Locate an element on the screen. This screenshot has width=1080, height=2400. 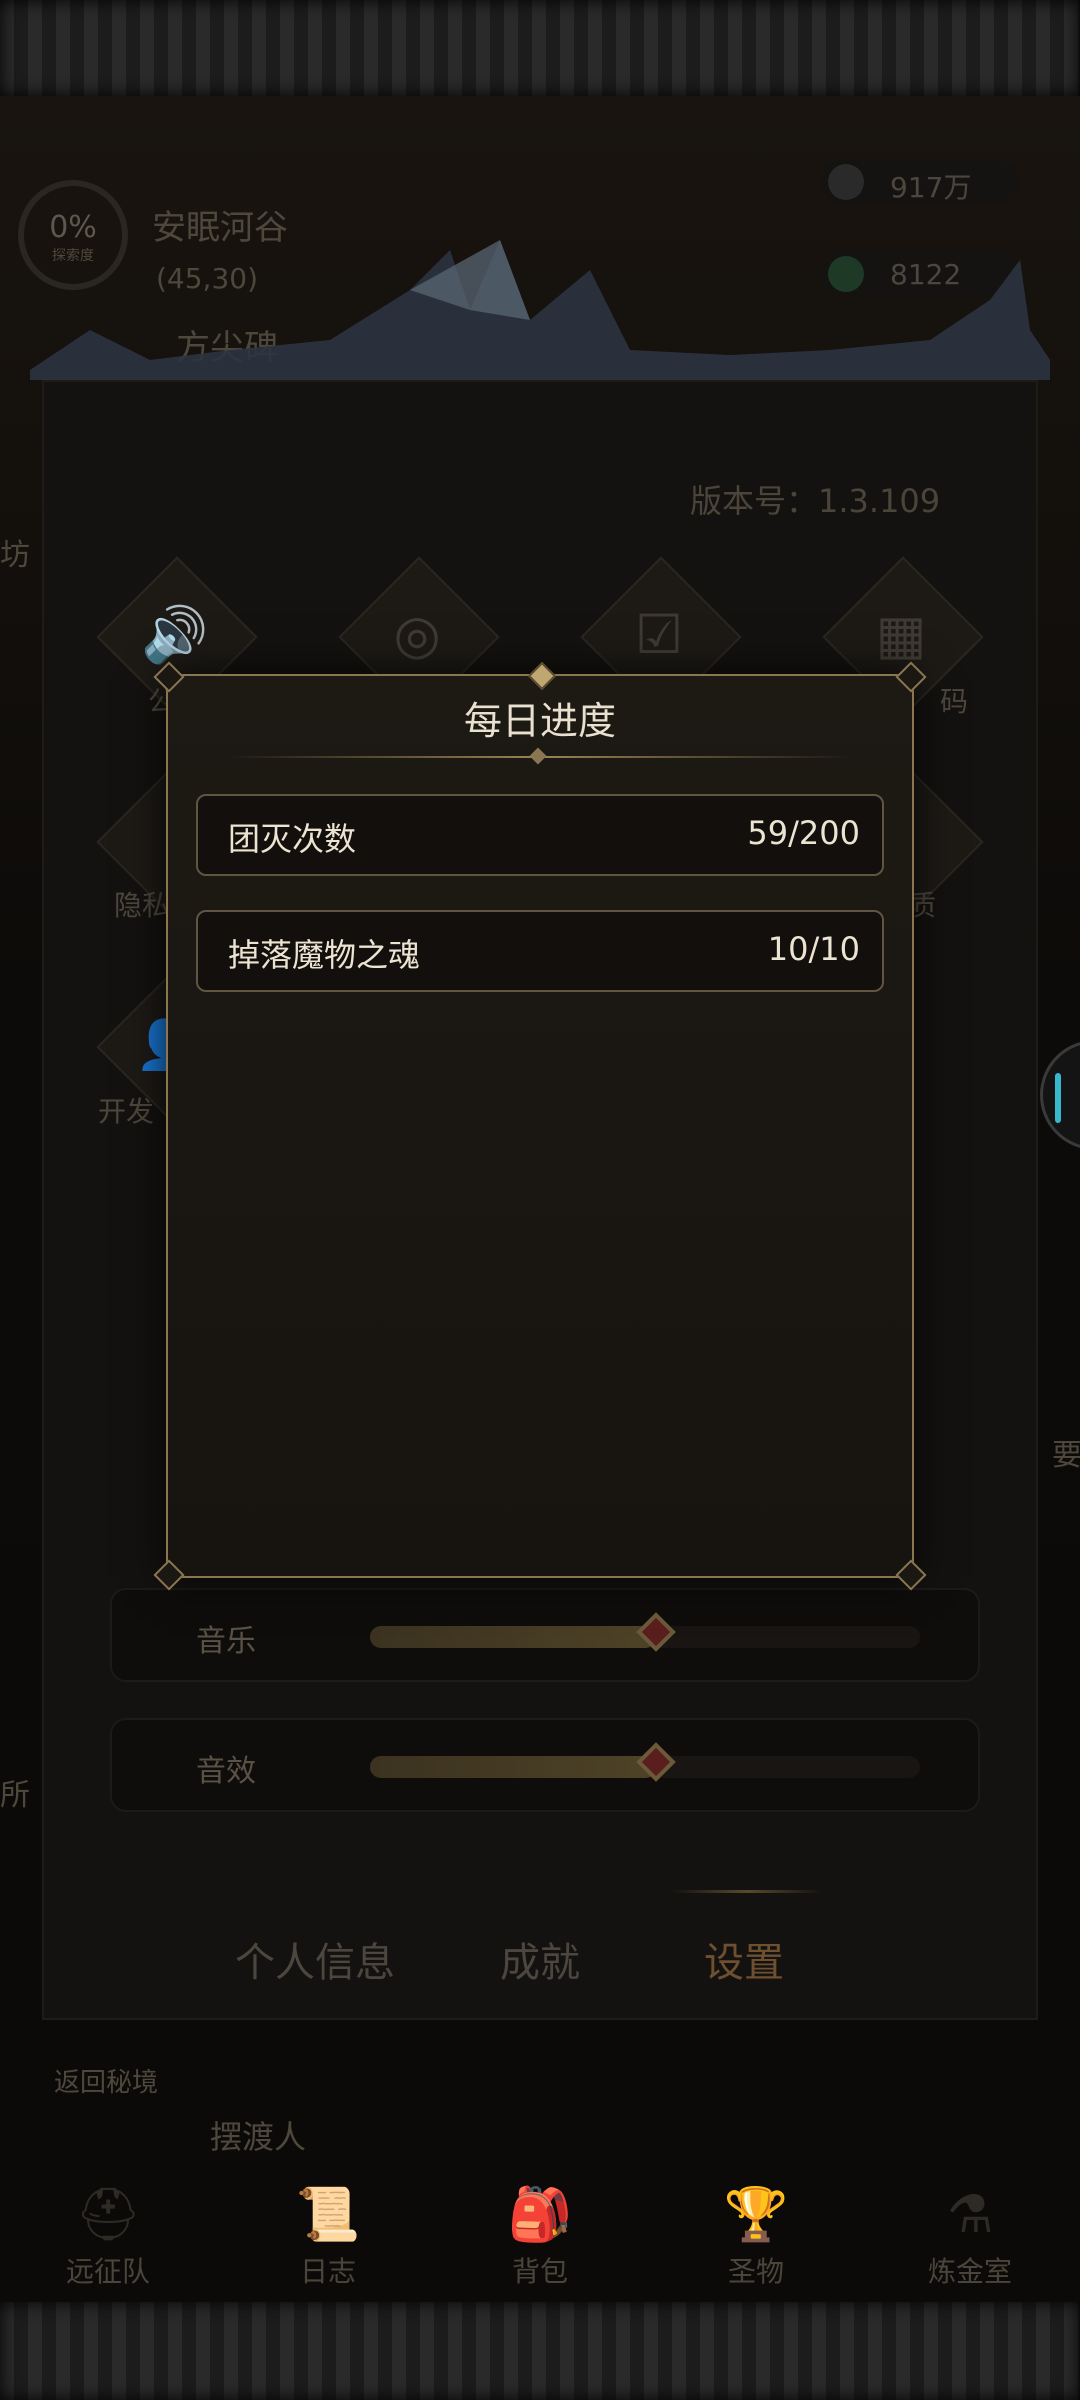
progress-row: 团灭次数 59/200 is located at coordinates (540, 835).